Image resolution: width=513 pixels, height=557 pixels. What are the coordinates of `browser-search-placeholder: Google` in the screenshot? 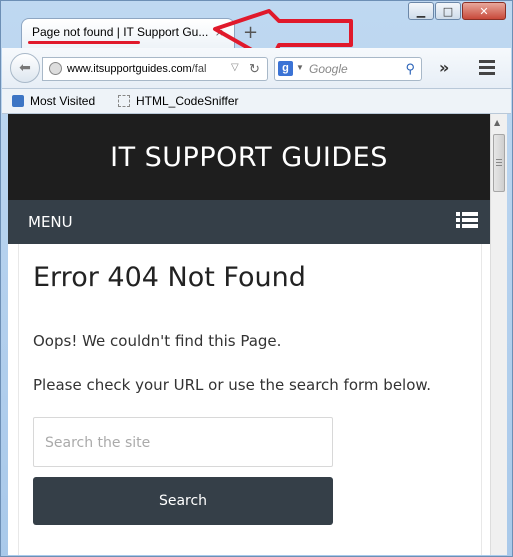 It's located at (328, 69).